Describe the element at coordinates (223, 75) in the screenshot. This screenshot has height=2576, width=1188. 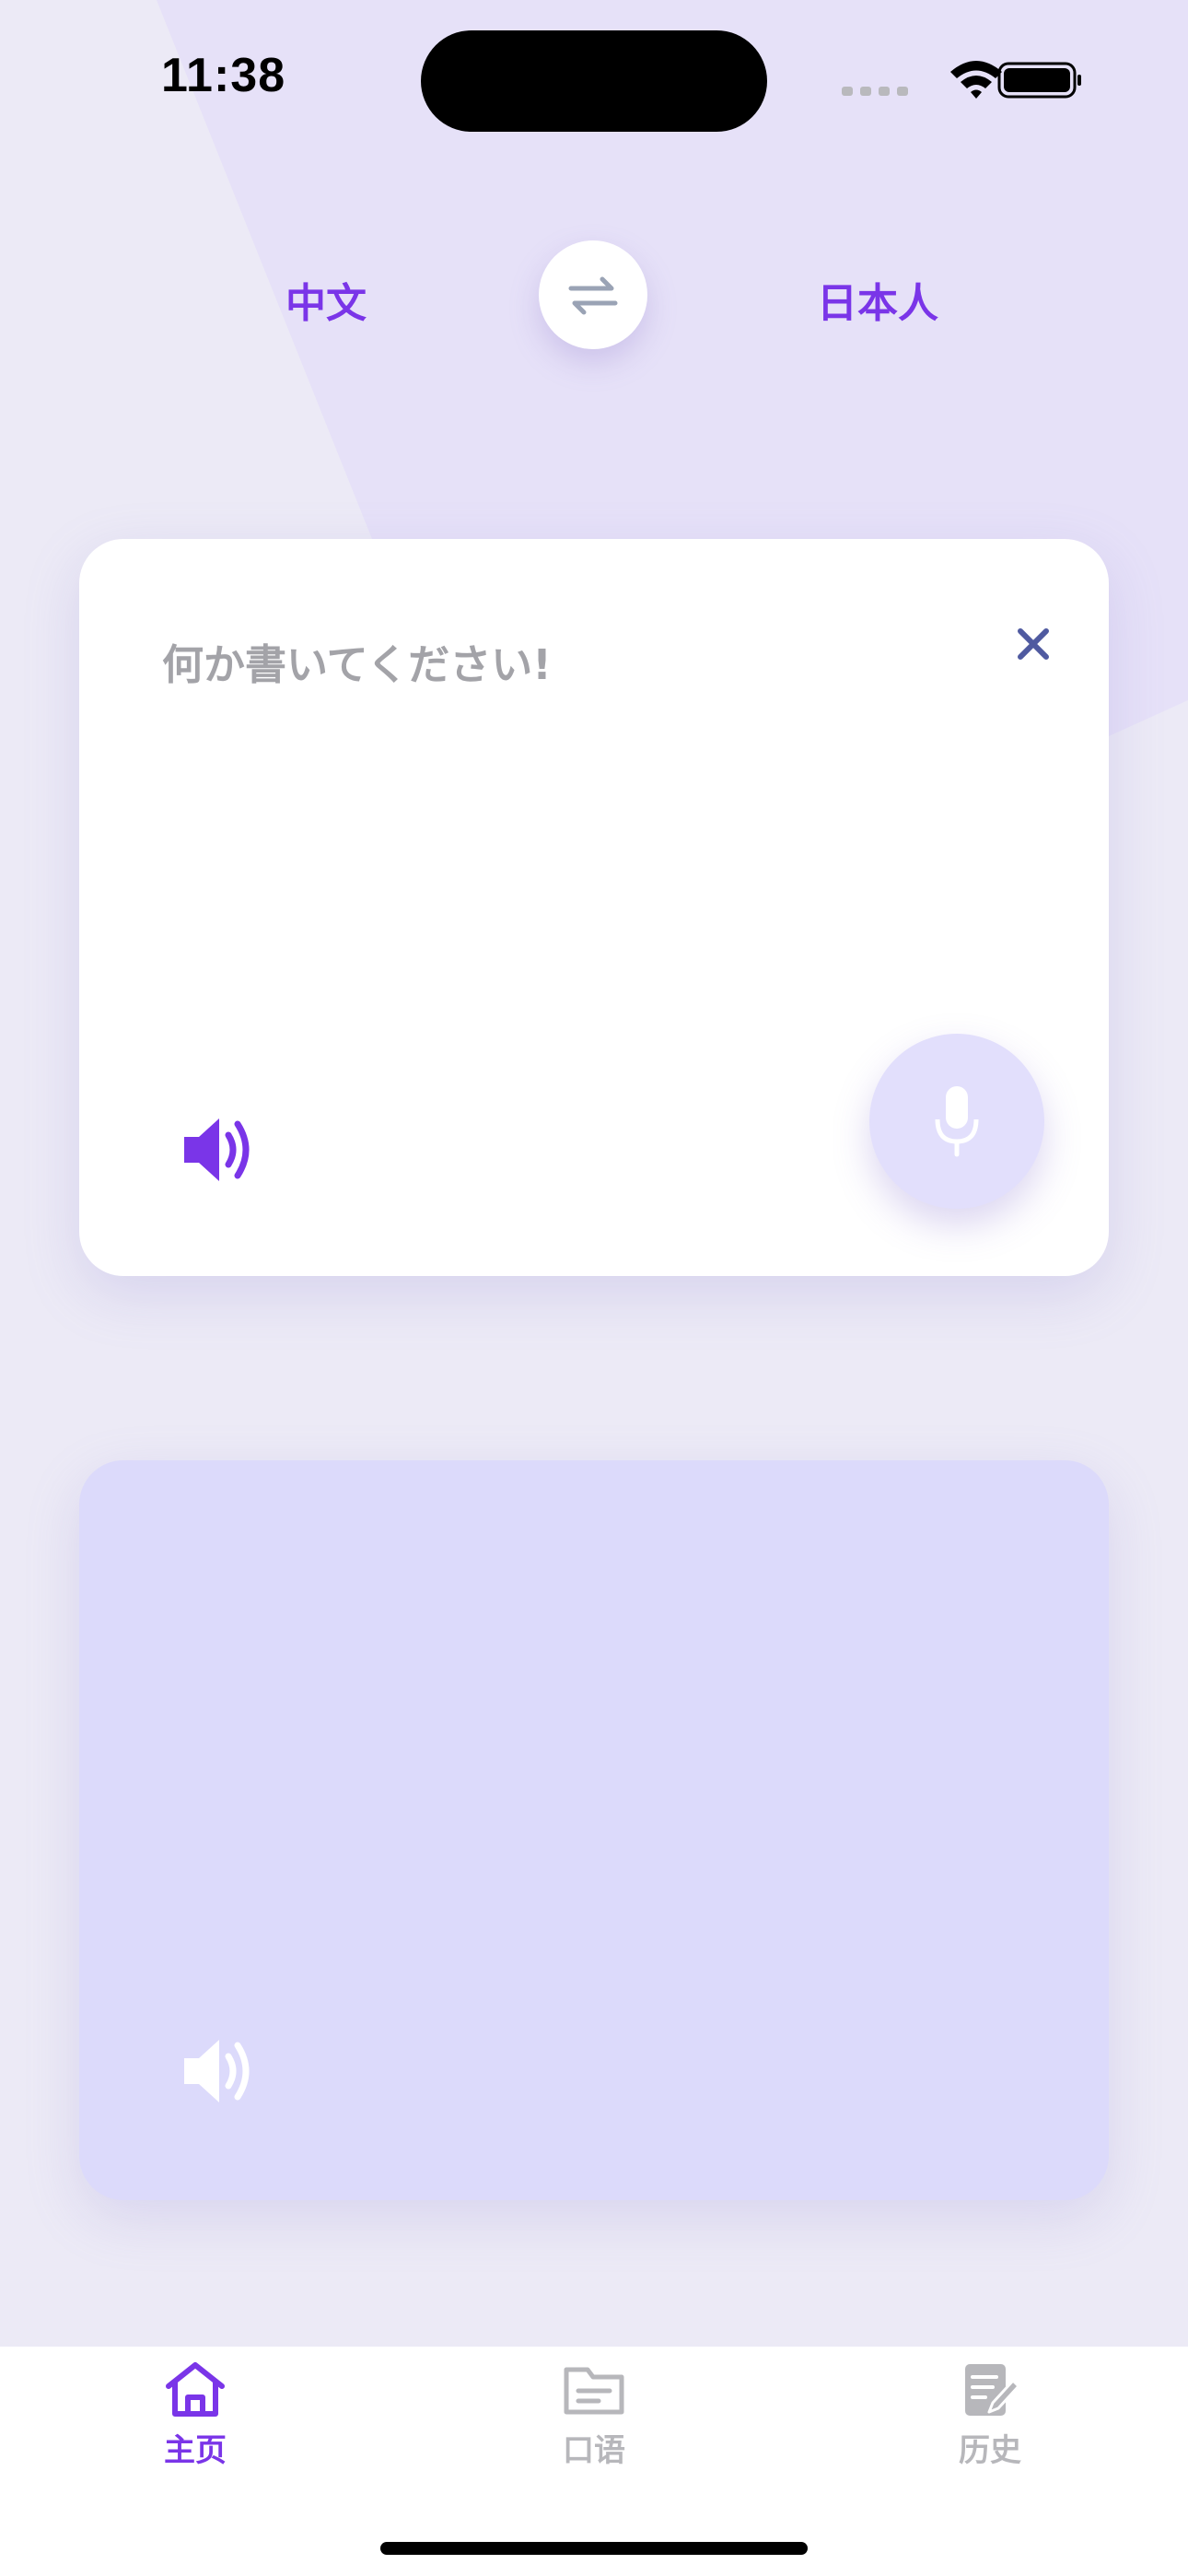
I see `status-time: 11:38` at that location.